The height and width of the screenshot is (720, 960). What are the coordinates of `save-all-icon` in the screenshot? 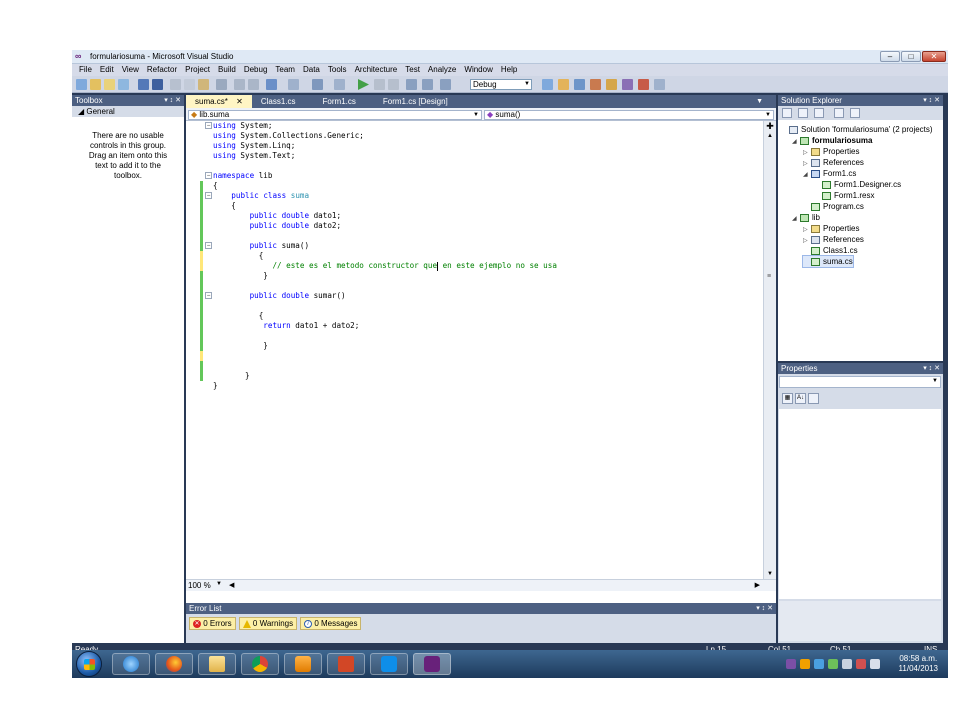 It's located at (157, 84).